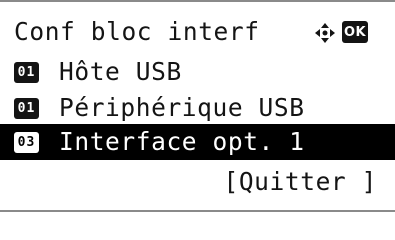 This screenshot has width=395, height=240. I want to click on four-way-arrow-icon, so click(325, 33).